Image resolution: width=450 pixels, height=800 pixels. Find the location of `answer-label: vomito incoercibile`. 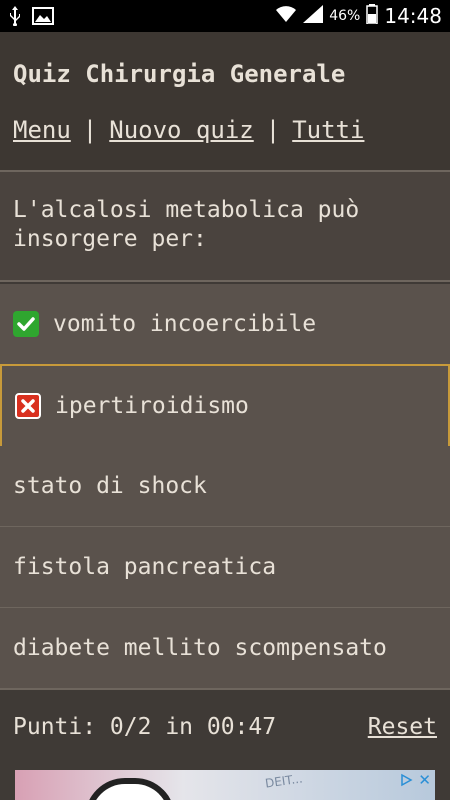

answer-label: vomito incoercibile is located at coordinates (185, 324).